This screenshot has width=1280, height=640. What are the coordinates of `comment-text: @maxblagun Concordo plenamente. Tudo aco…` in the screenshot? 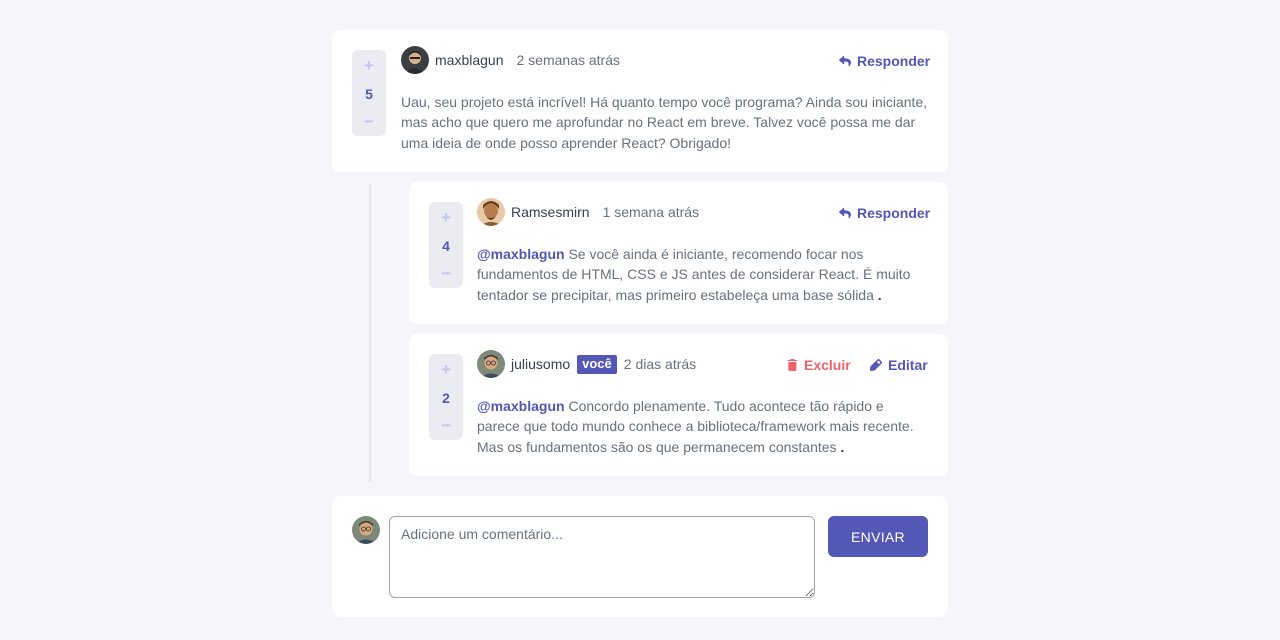 It's located at (699, 426).